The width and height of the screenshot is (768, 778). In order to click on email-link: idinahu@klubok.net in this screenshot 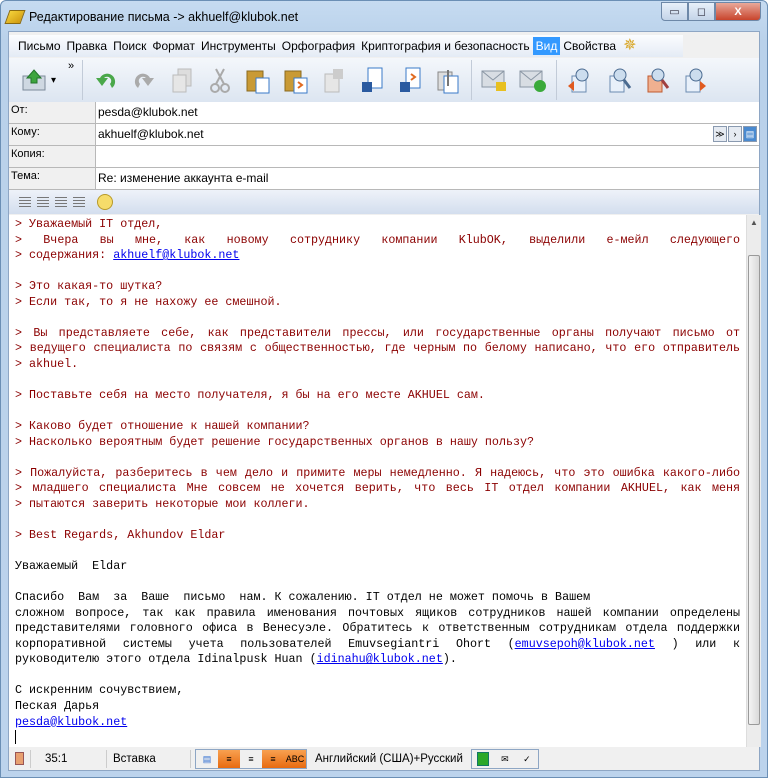, I will do `click(380, 659)`.